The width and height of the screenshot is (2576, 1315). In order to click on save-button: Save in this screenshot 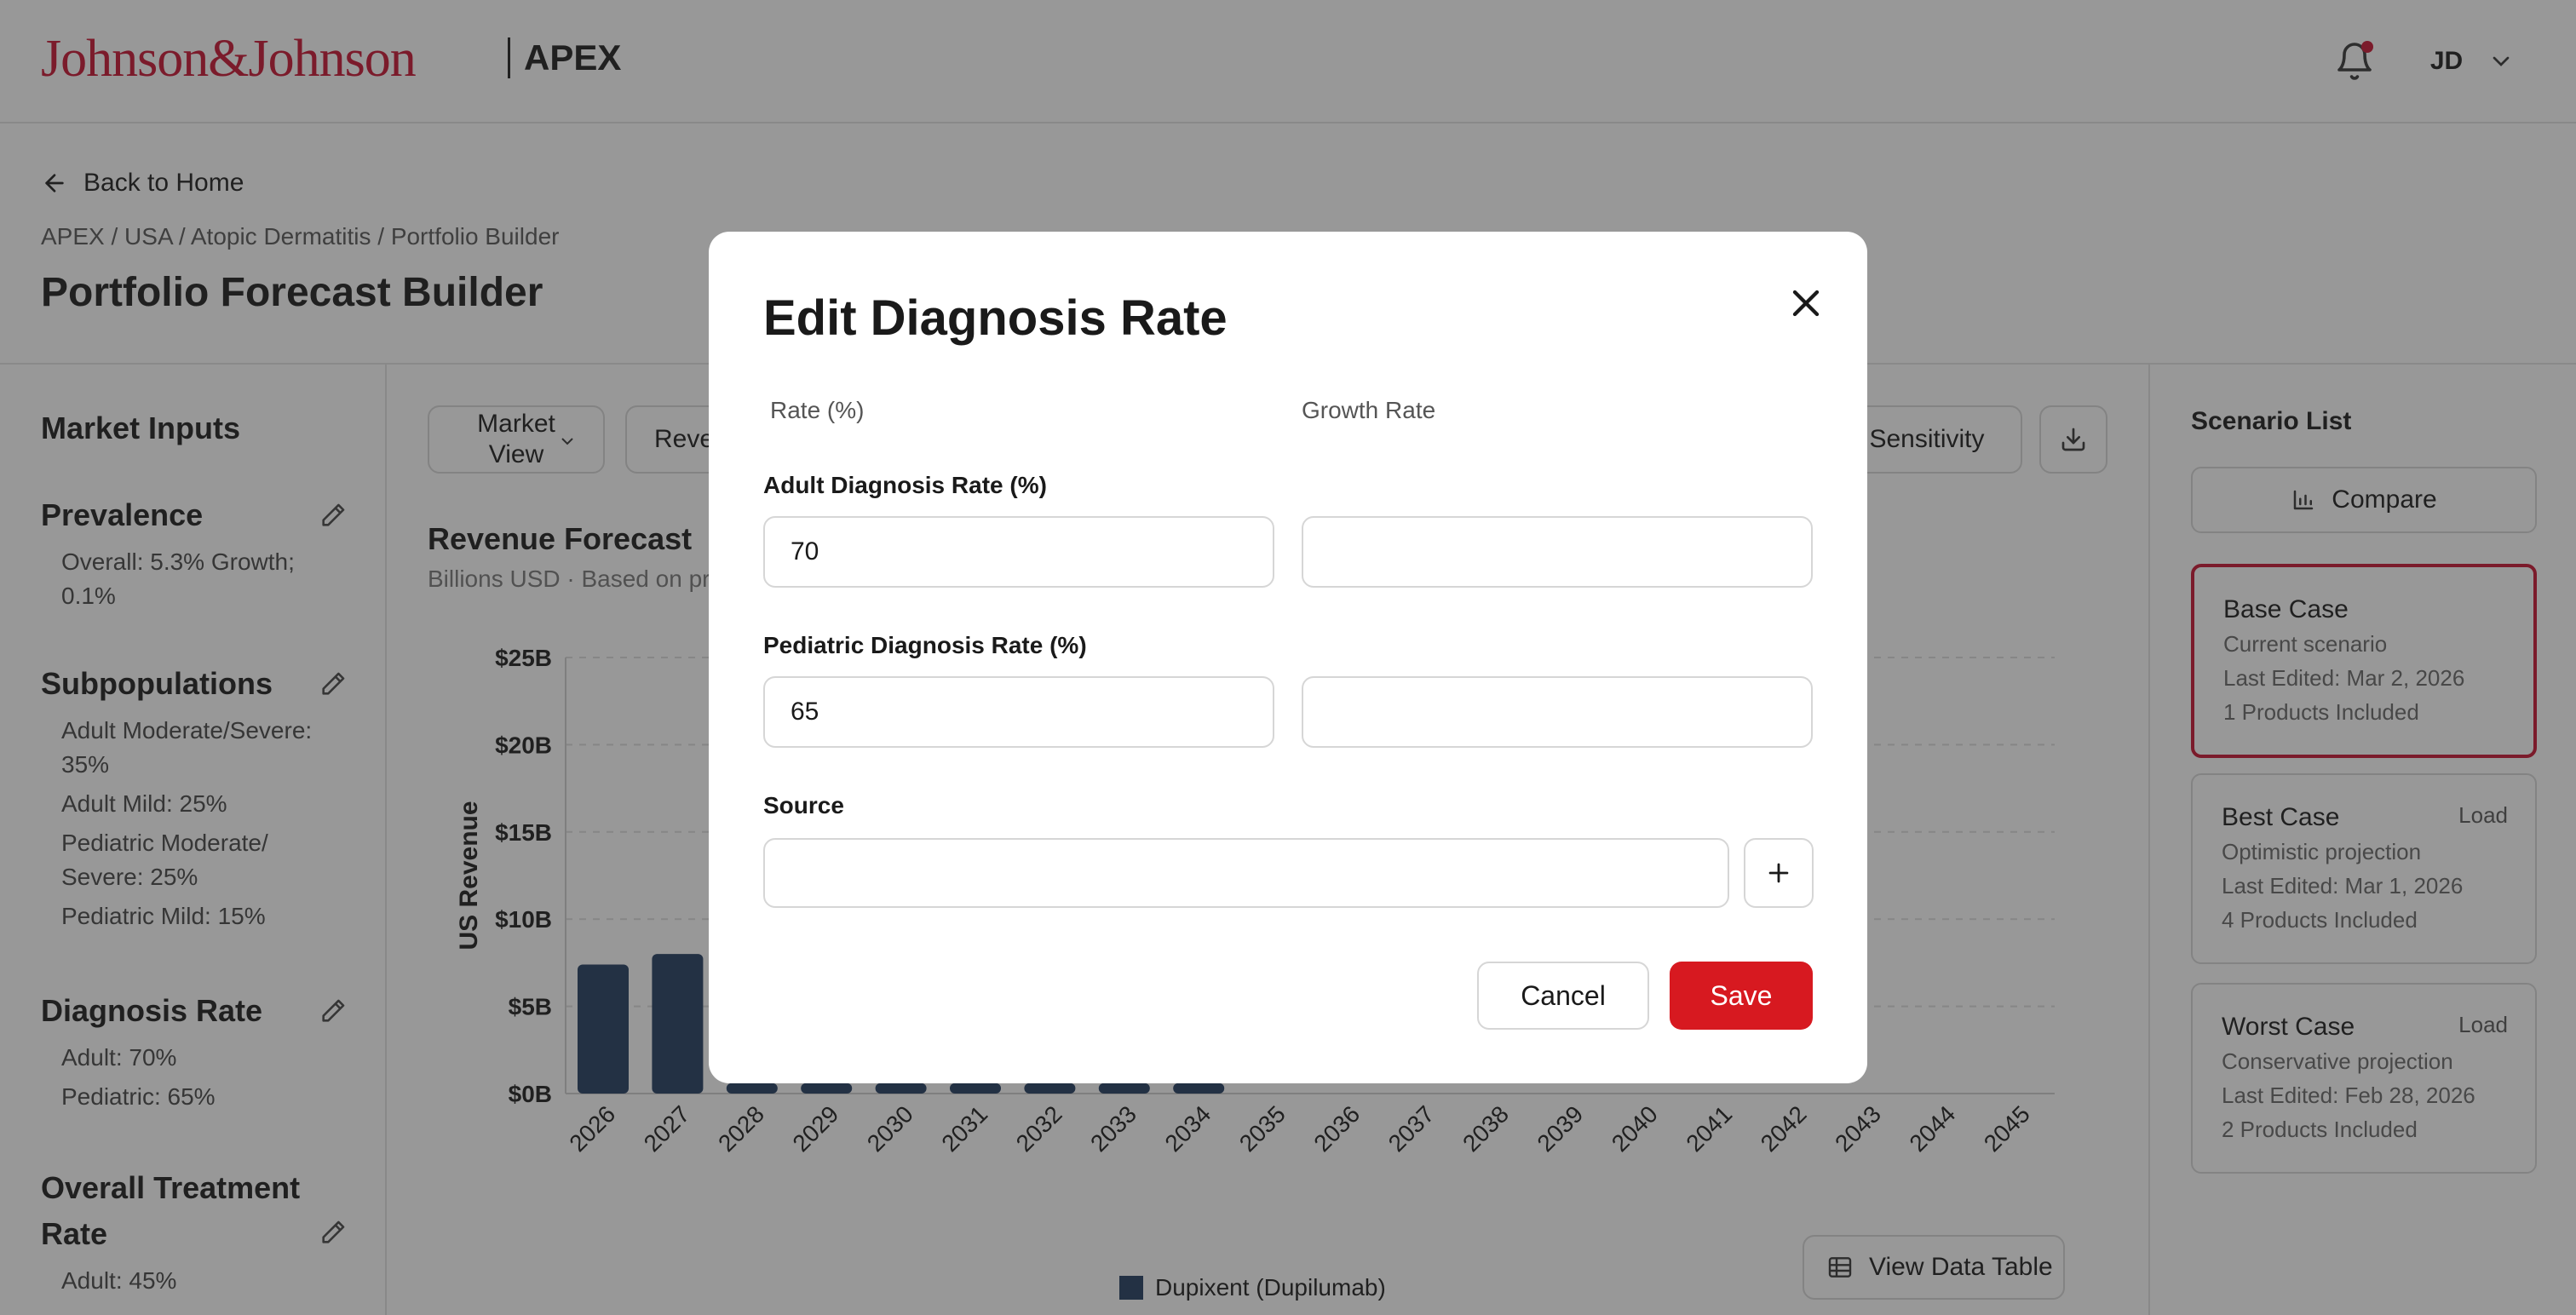, I will do `click(1742, 996)`.